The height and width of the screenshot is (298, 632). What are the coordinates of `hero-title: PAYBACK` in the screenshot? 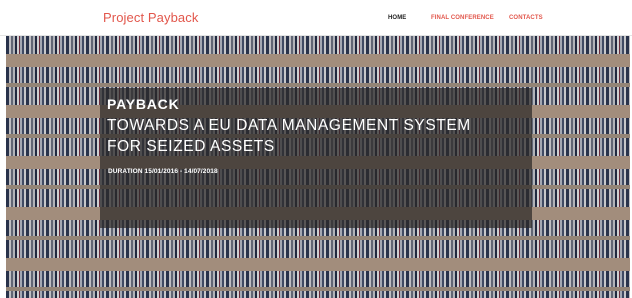 It's located at (143, 104).